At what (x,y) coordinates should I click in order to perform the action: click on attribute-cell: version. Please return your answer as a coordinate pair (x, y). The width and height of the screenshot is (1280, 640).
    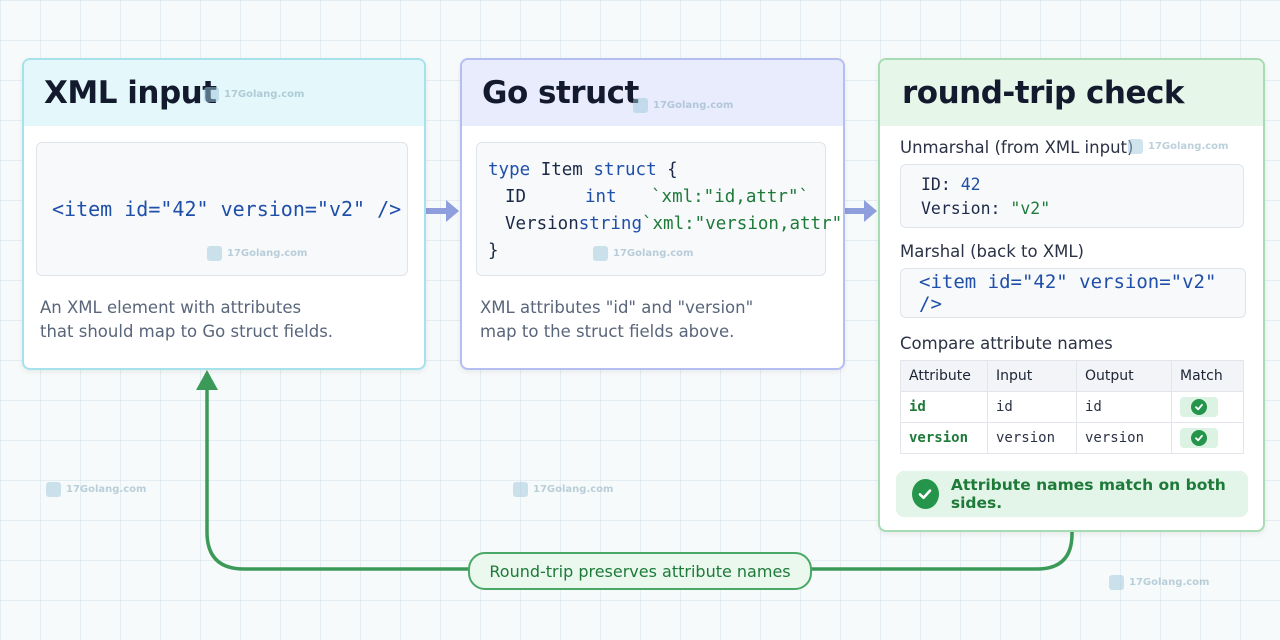
    Looking at the image, I should click on (944, 438).